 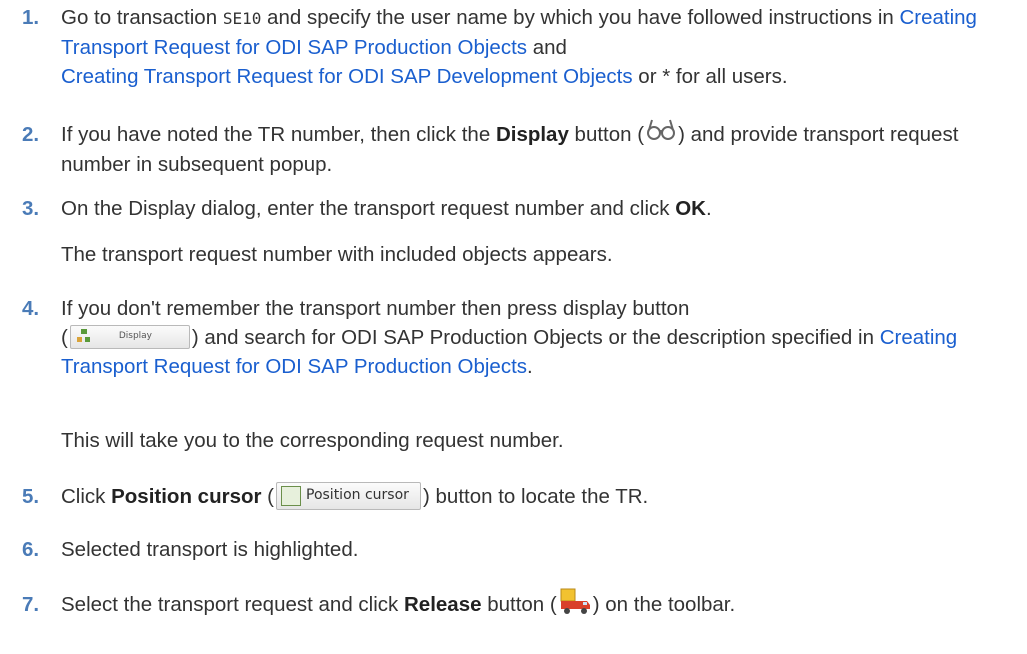 I want to click on text-run: Selected transport is highlighted., so click(x=210, y=549).